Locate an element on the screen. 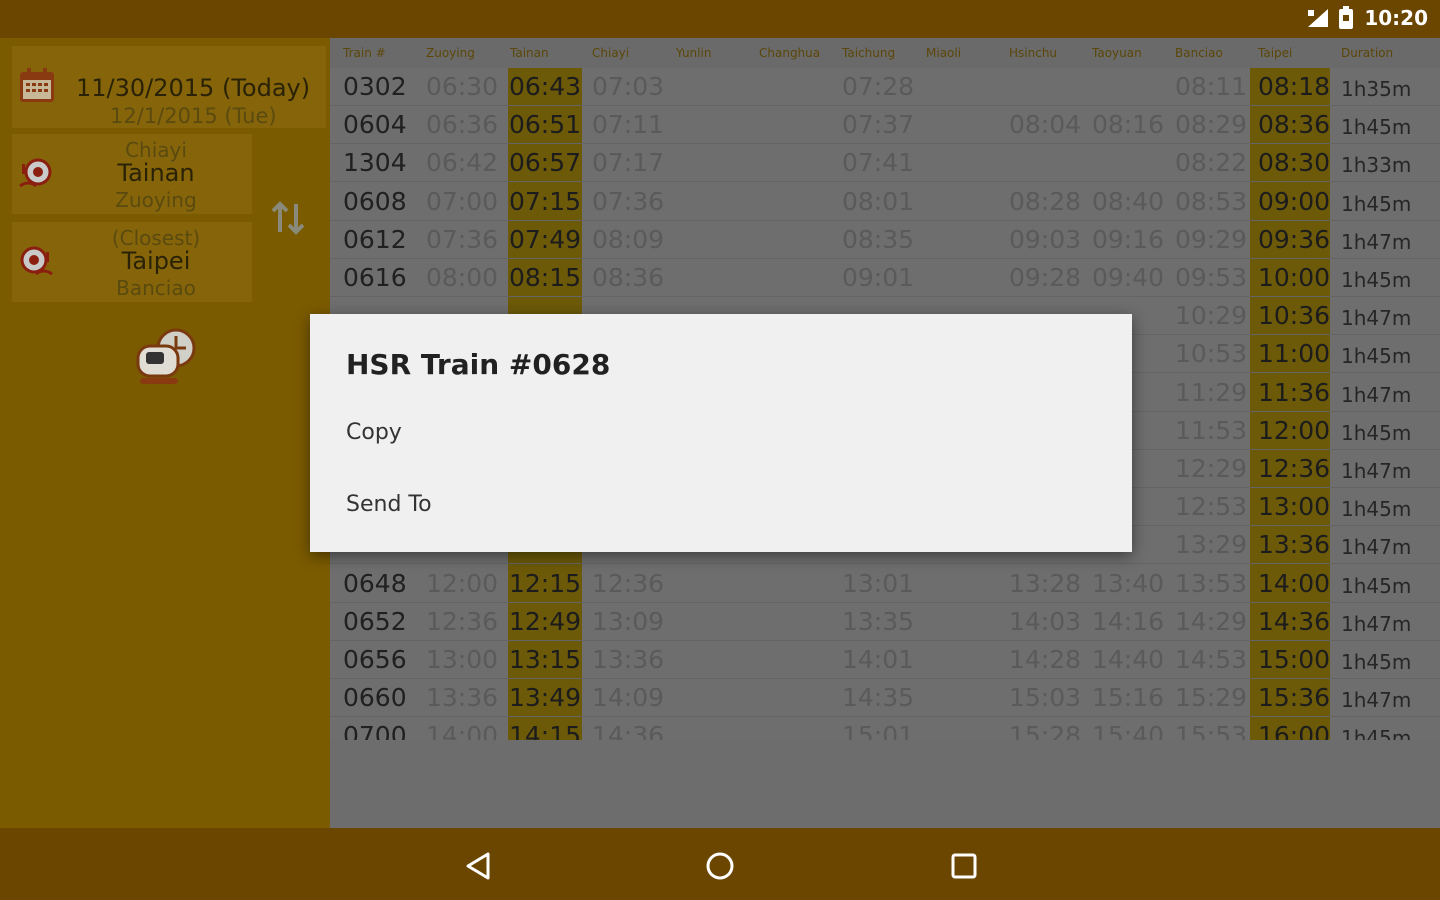 Image resolution: width=1440 pixels, height=900 pixels. send-to-menu-item: Send To is located at coordinates (389, 504).